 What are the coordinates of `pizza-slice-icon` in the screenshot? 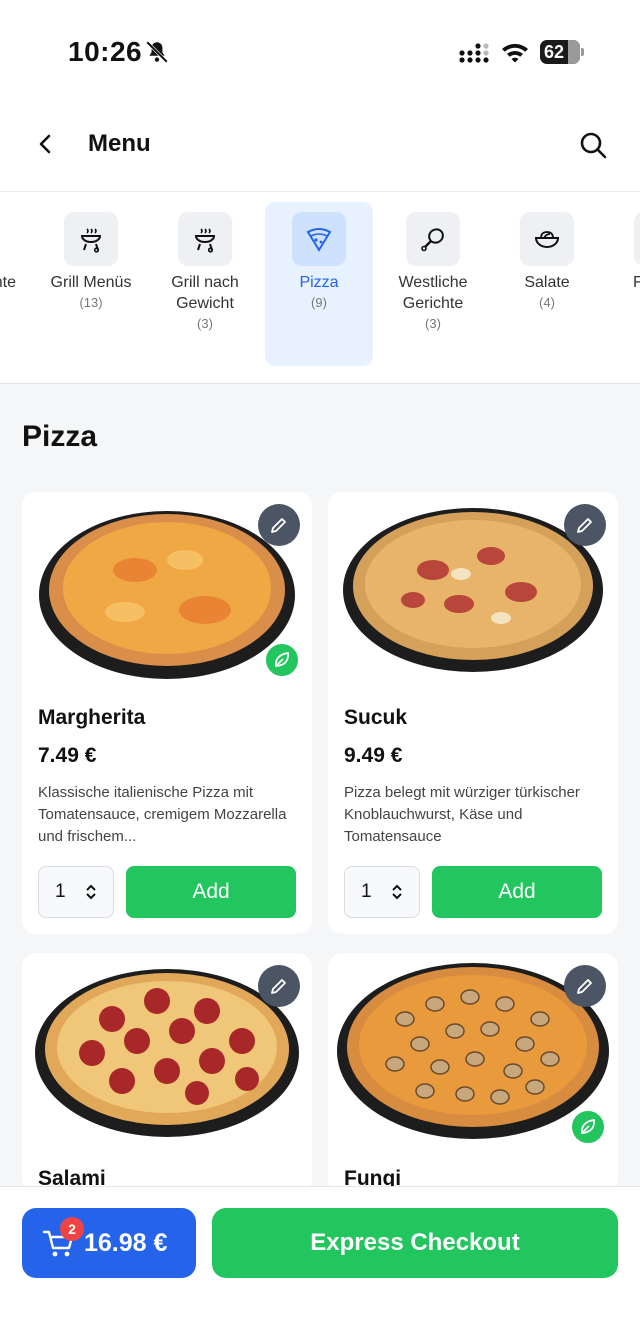 It's located at (319, 239).